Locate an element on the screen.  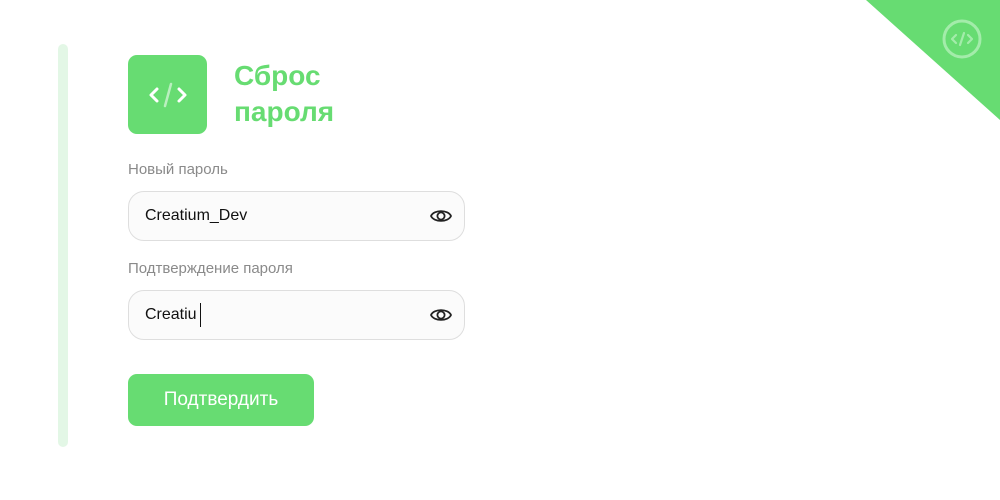
confirm-password-input: Creatiu is located at coordinates (286, 315).